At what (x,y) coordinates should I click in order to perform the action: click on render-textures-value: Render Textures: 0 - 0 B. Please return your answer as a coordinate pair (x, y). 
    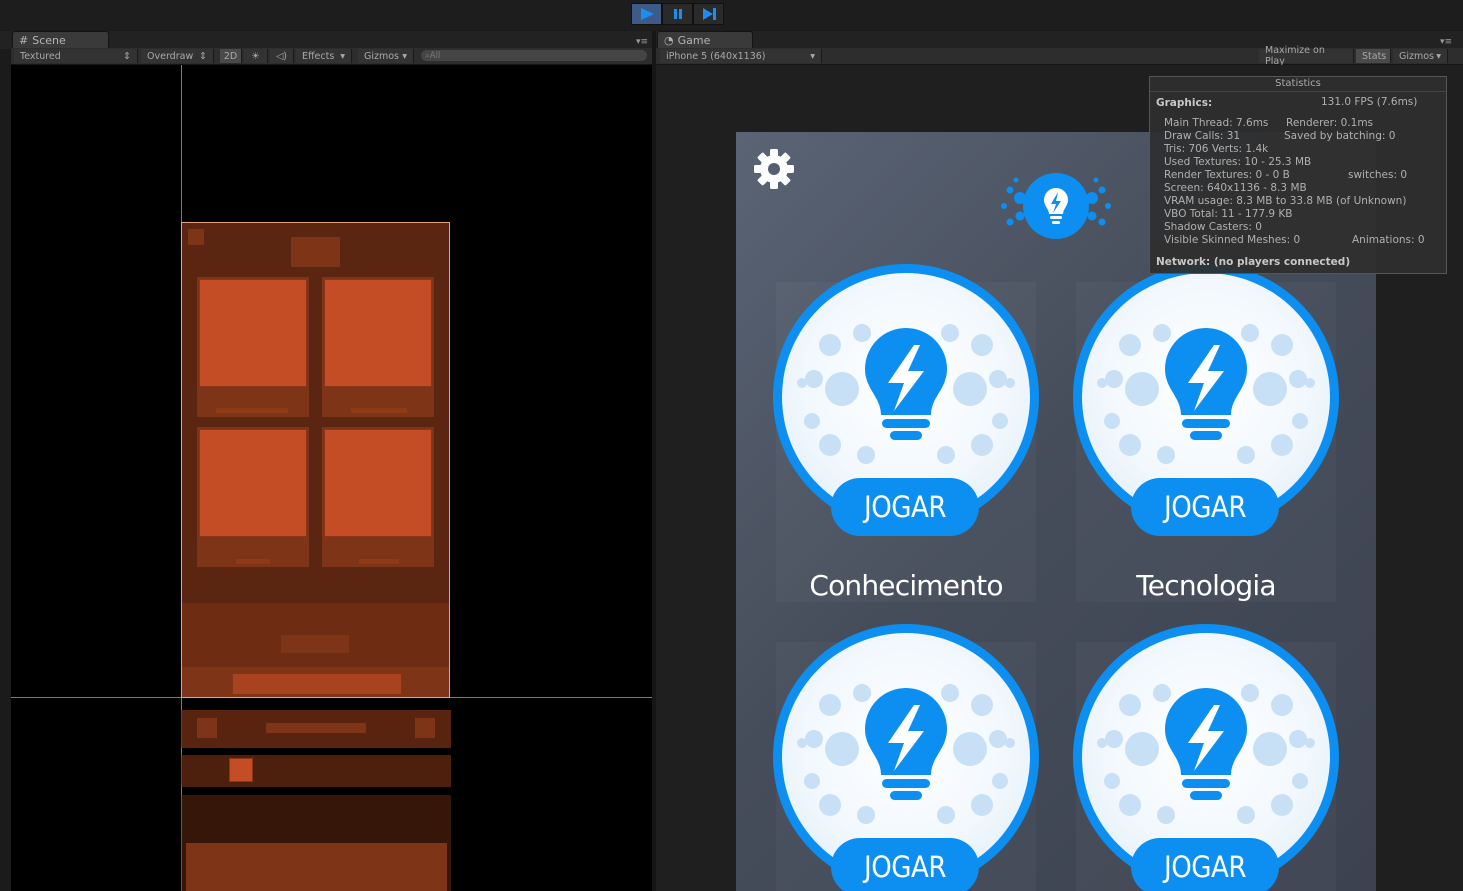
    Looking at the image, I should click on (1227, 175).